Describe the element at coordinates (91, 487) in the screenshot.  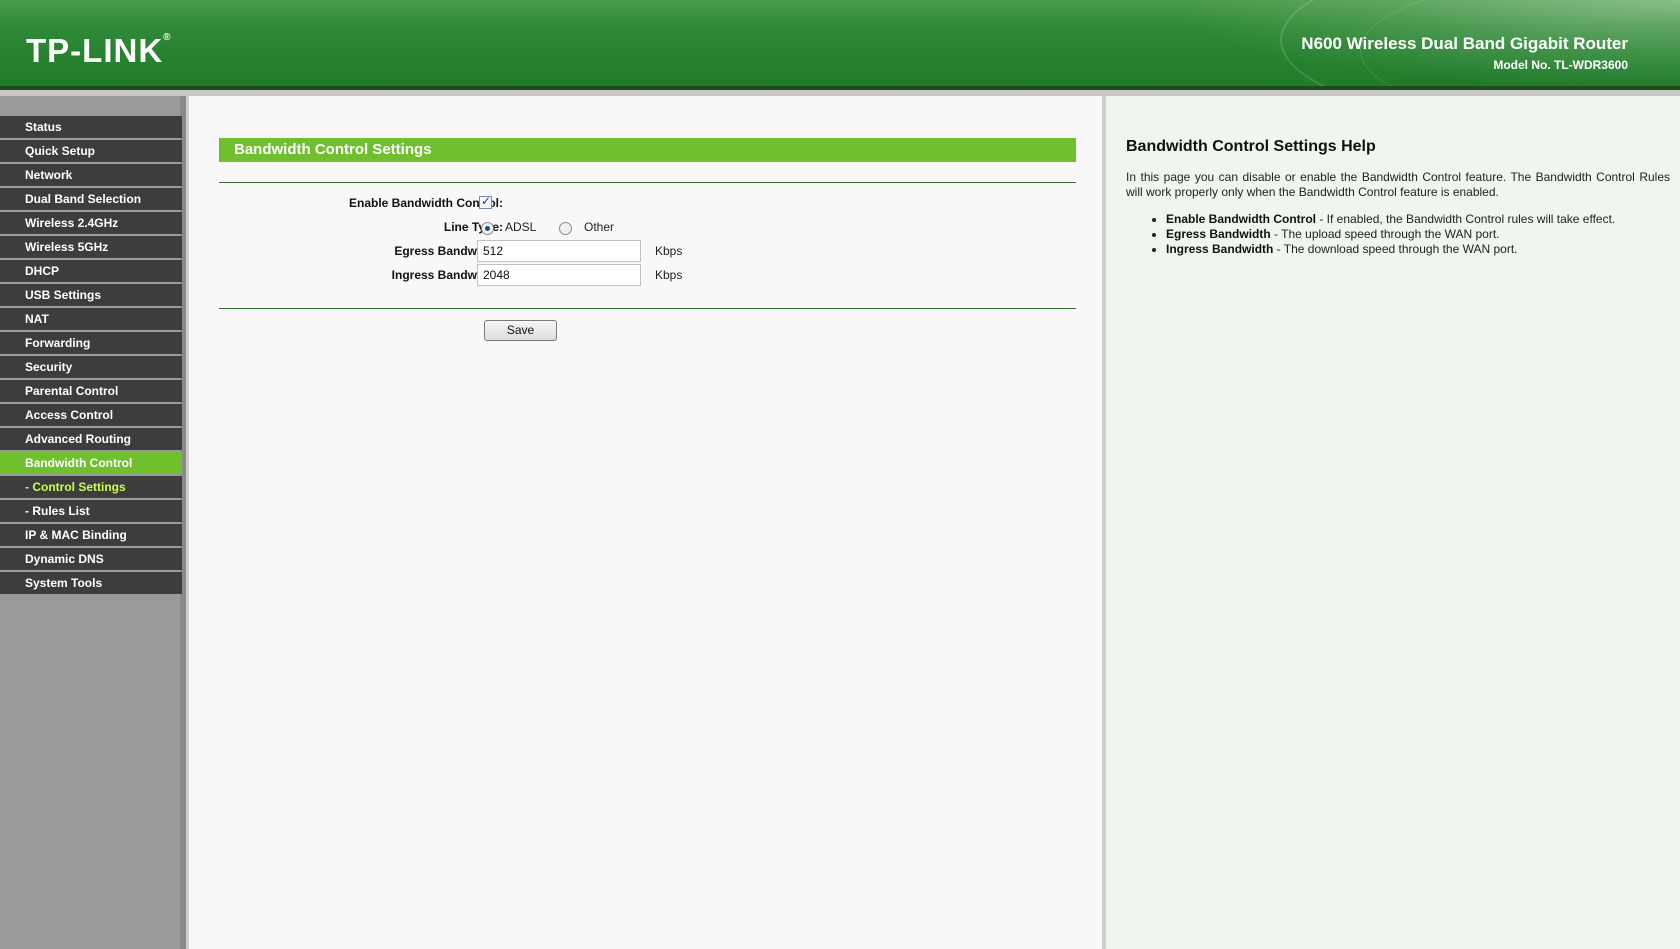
I see `sidebar-item-control-settings: - Control Settings` at that location.